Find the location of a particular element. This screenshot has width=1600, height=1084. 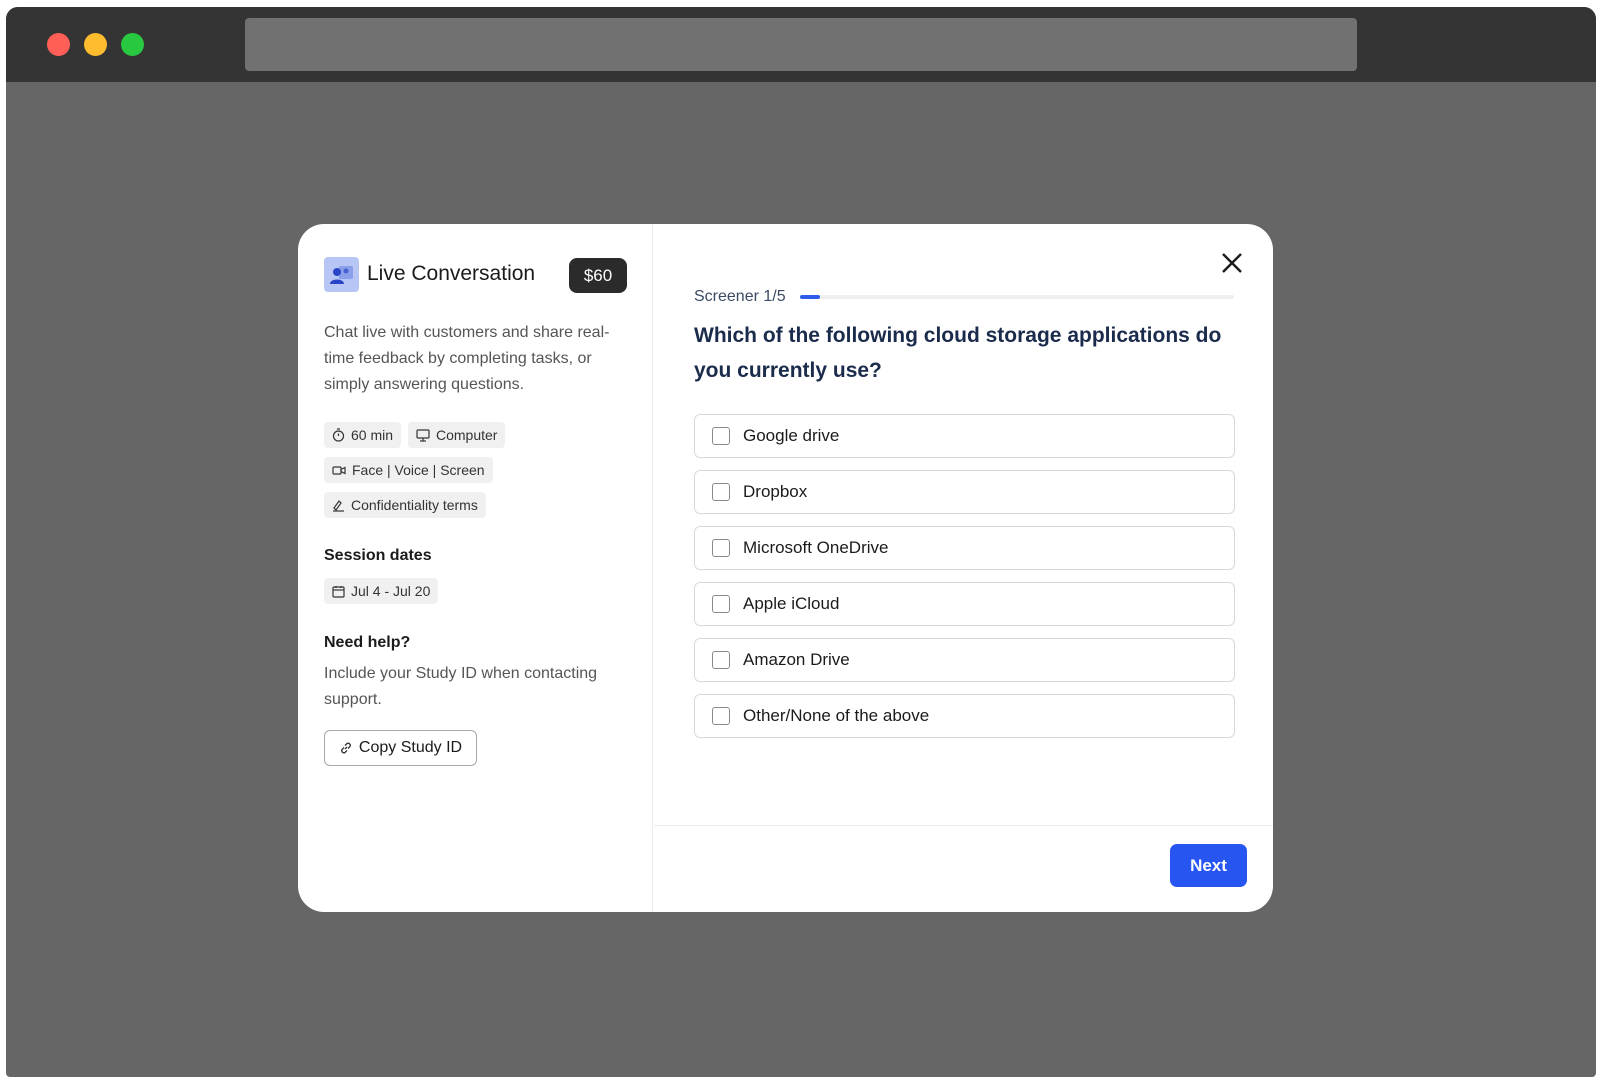

option-google-drive: Google drive is located at coordinates (964, 436).